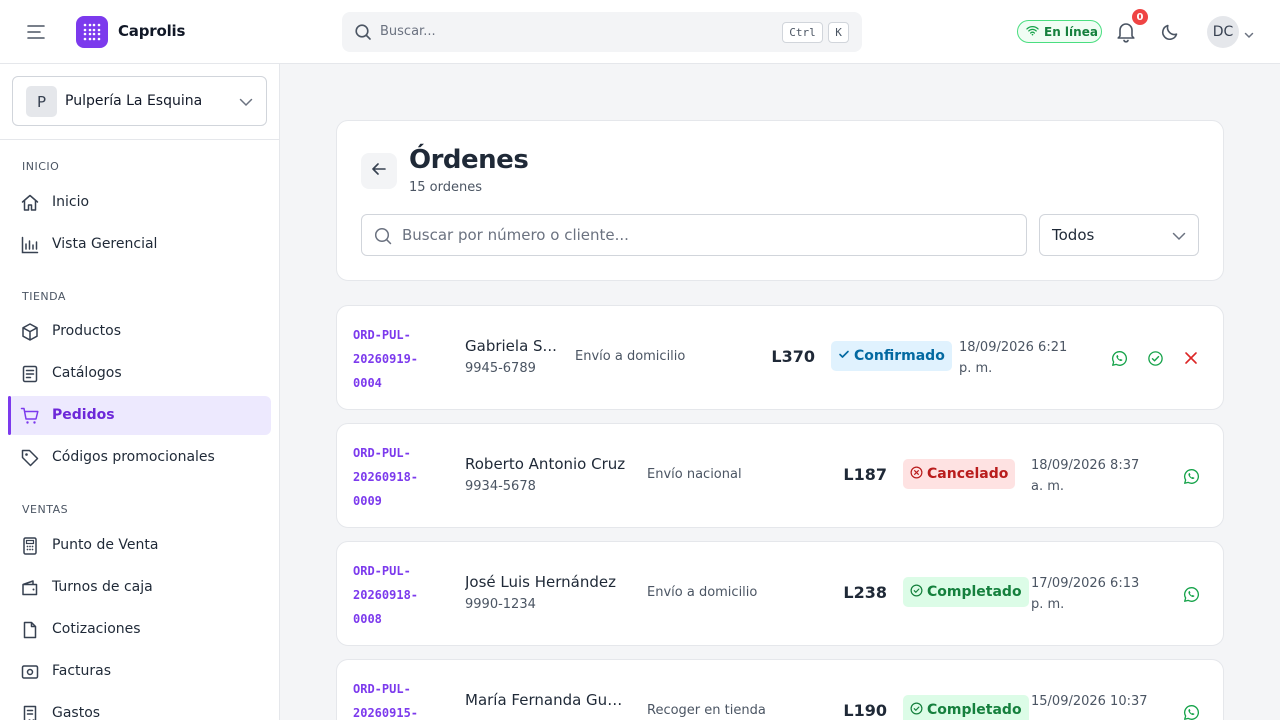 The width and height of the screenshot is (1280, 720). Describe the element at coordinates (92, 32) in the screenshot. I see `logo-icon` at that location.